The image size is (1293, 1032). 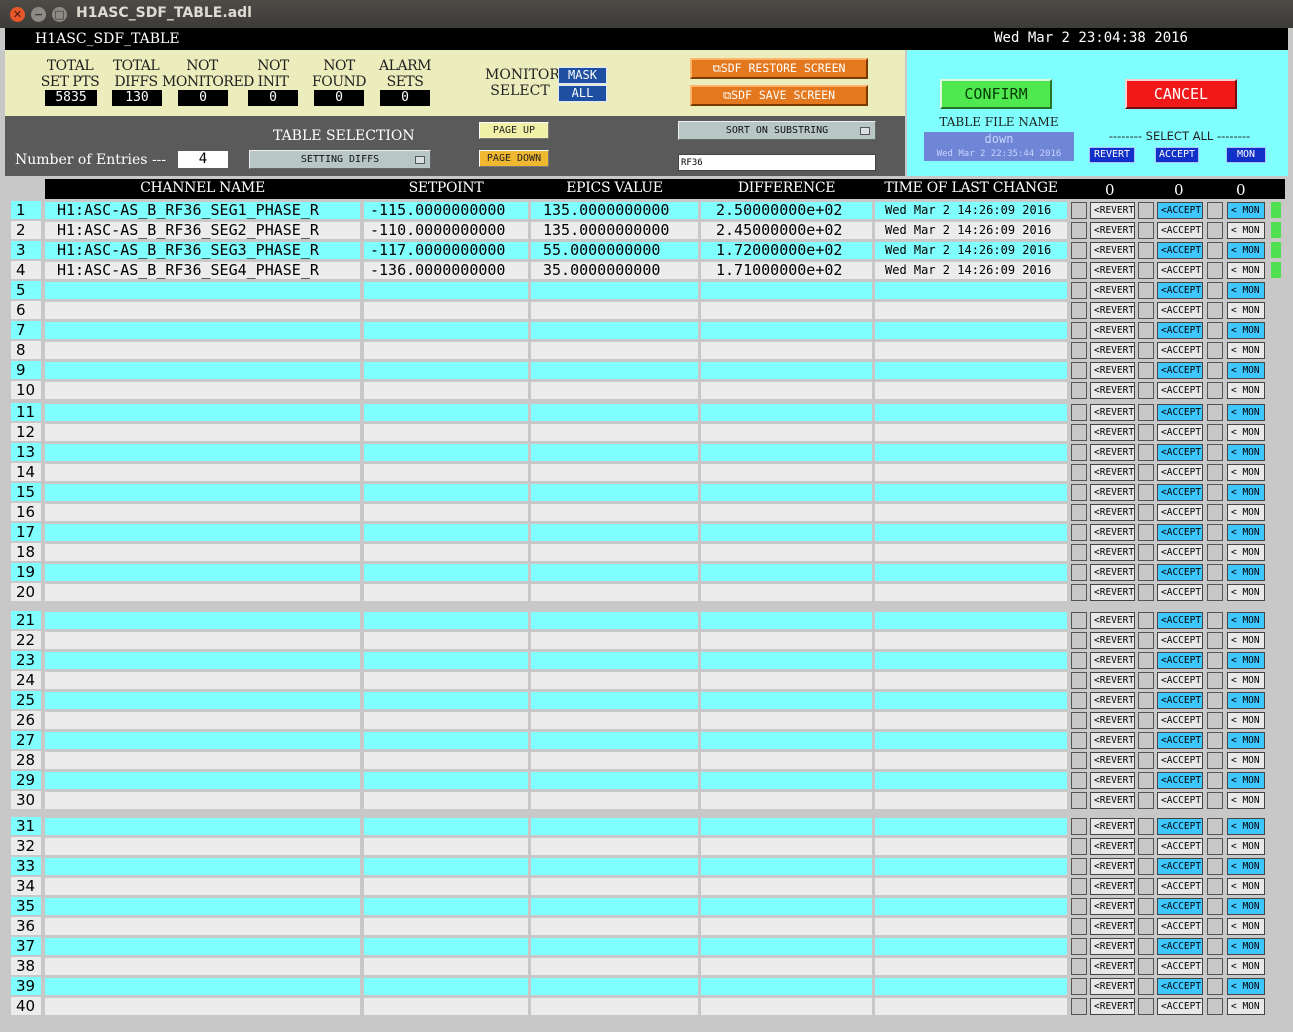 I want to click on mon-all-button: MON, so click(x=1246, y=155).